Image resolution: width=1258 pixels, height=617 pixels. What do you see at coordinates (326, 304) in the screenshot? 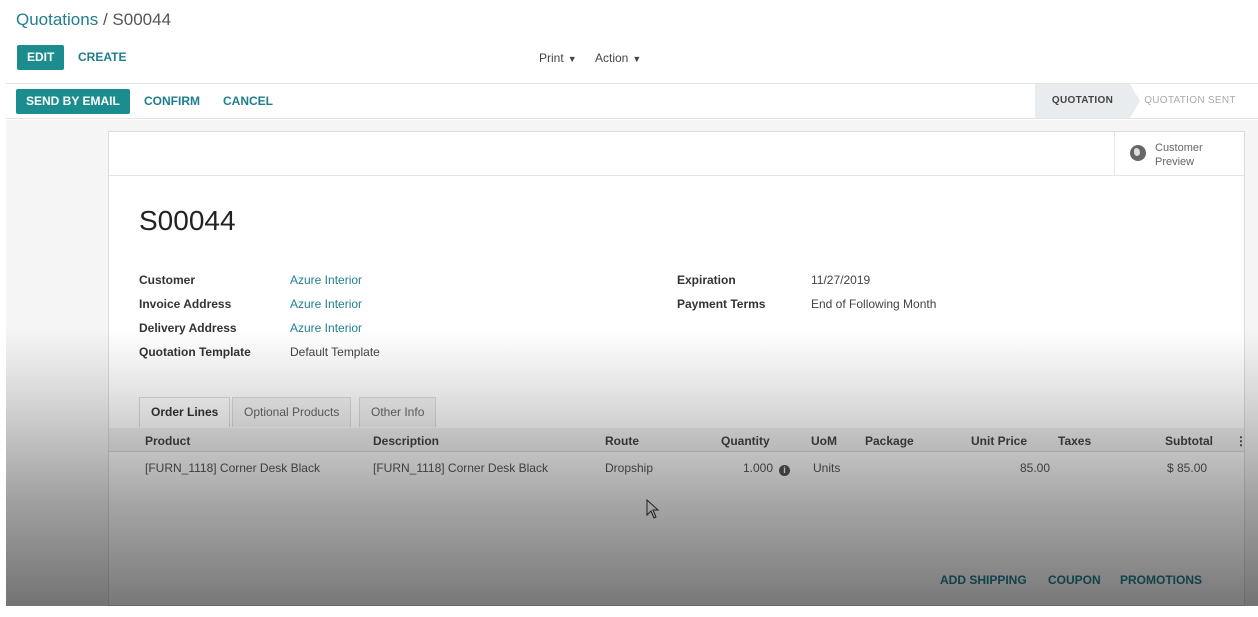
I see `invoice-address-value: Azure Interior` at bounding box center [326, 304].